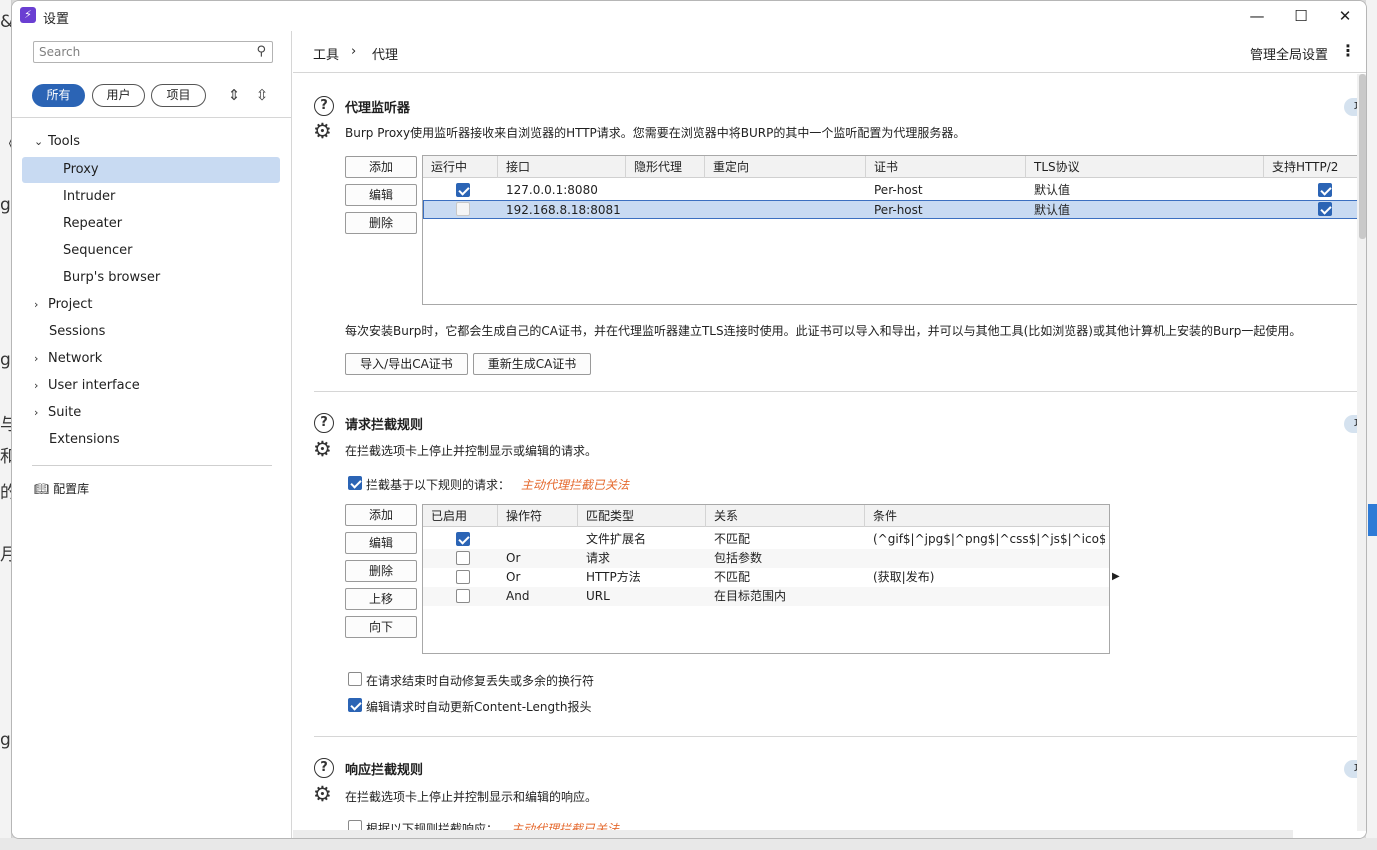  Describe the element at coordinates (326, 53) in the screenshot. I see `breadcrumb-tools: 工具` at that location.